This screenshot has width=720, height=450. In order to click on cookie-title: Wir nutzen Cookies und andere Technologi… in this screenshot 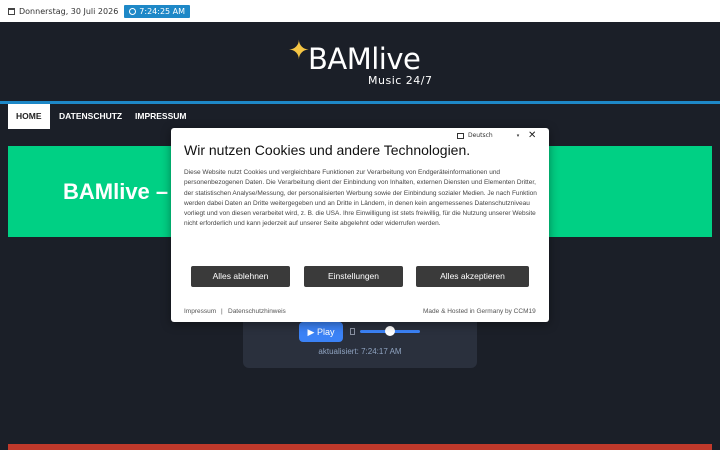, I will do `click(327, 150)`.